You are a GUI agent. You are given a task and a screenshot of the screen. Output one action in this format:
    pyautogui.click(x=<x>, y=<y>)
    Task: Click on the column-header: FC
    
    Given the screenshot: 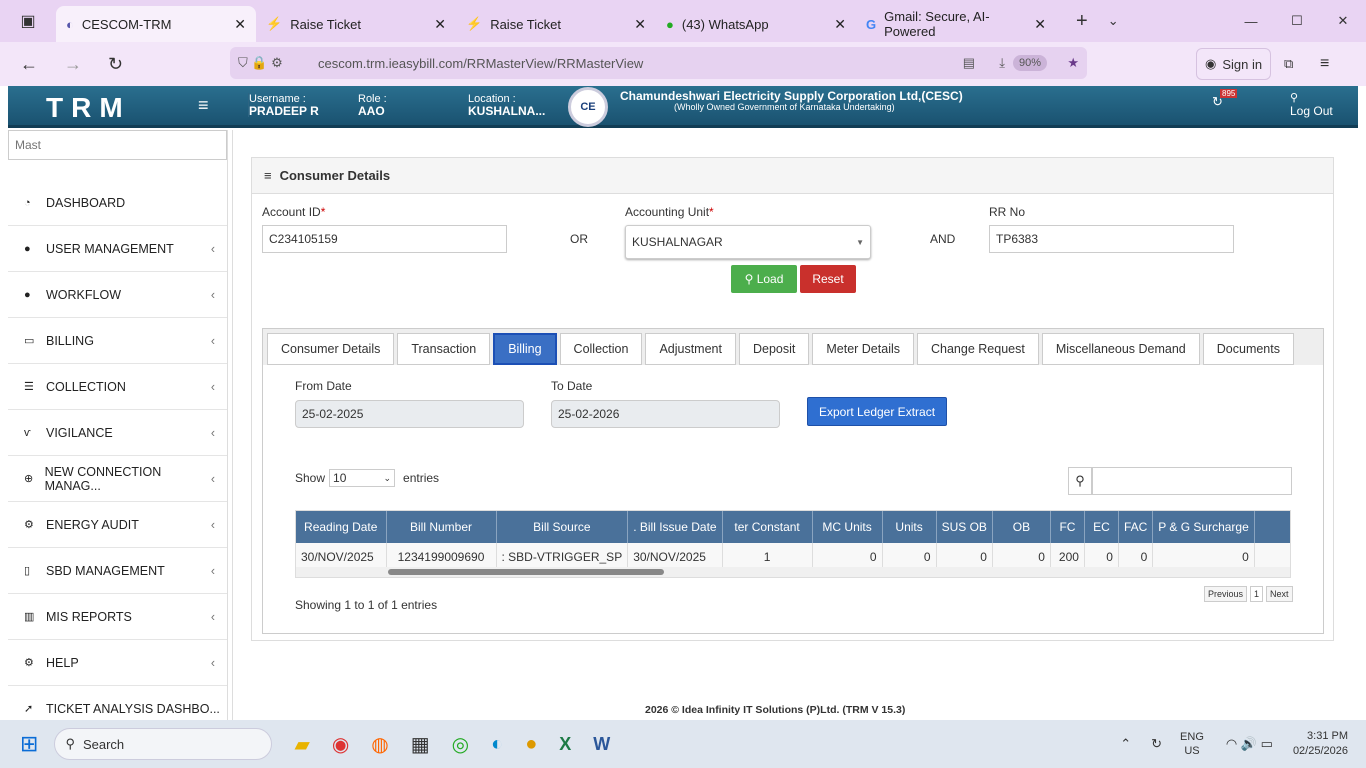 What is the action you would take?
    pyautogui.click(x=1067, y=527)
    